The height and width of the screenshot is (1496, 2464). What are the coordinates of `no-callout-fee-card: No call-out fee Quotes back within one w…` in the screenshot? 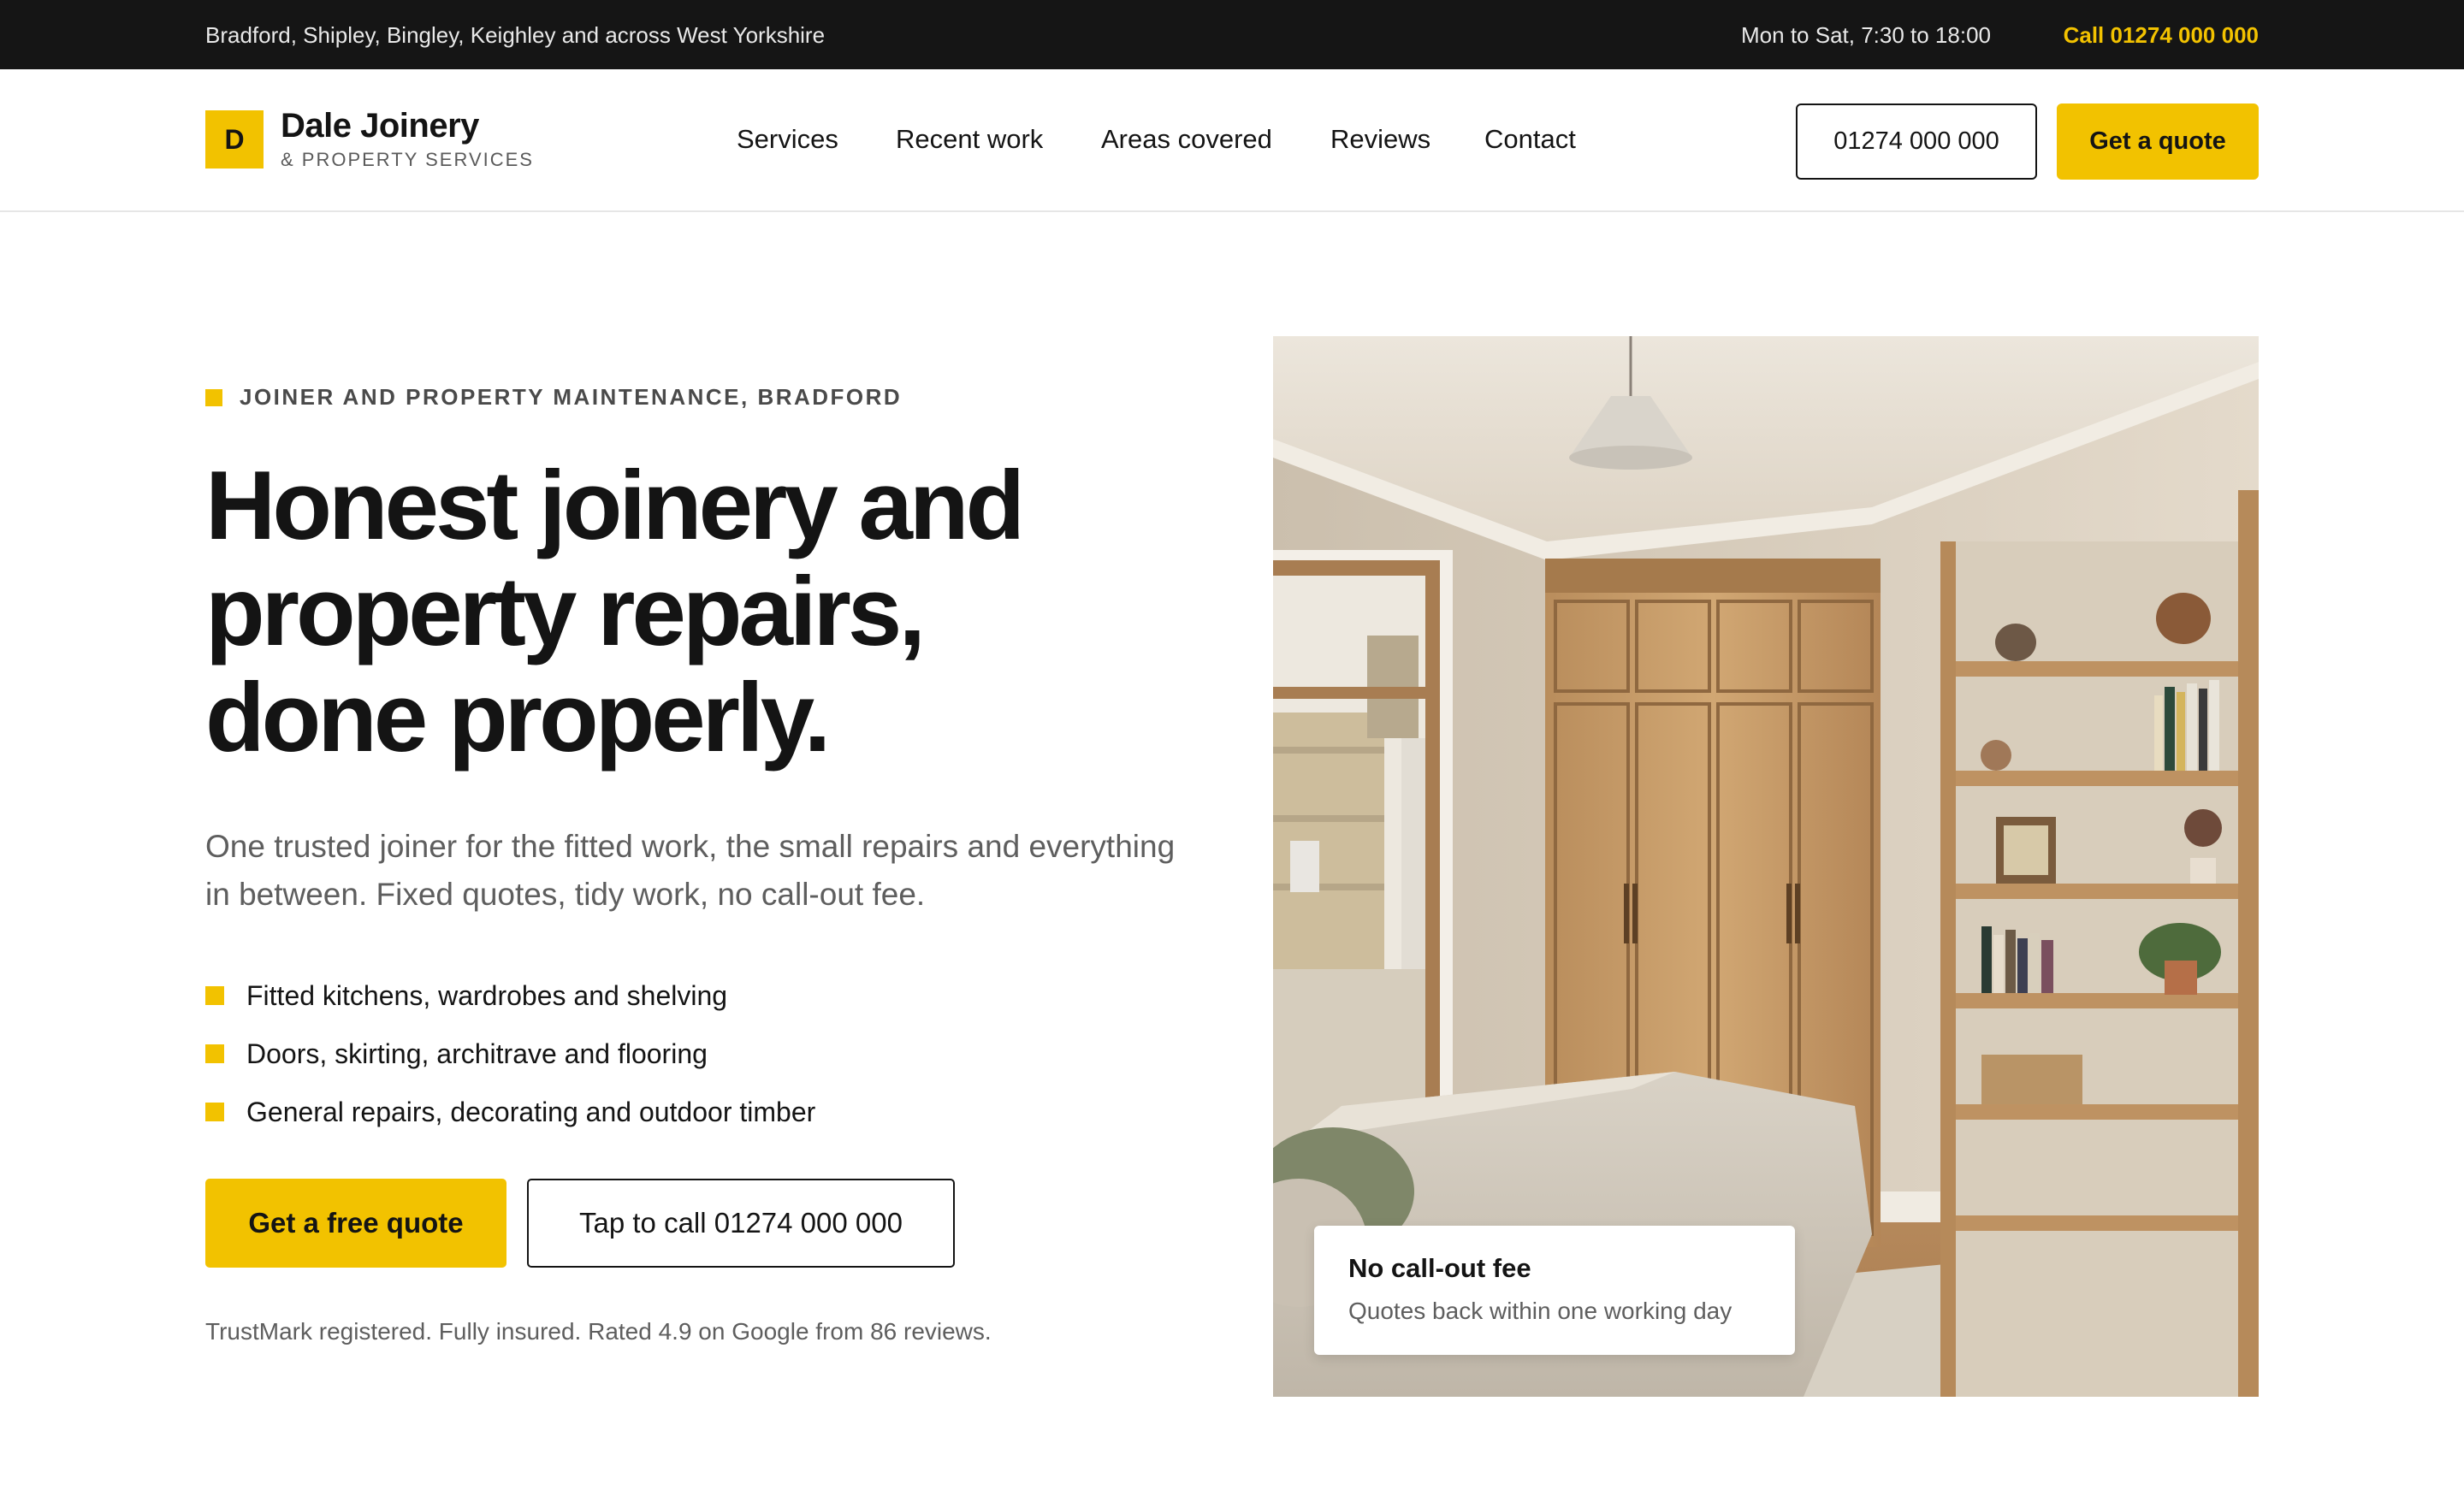 It's located at (1554, 1291).